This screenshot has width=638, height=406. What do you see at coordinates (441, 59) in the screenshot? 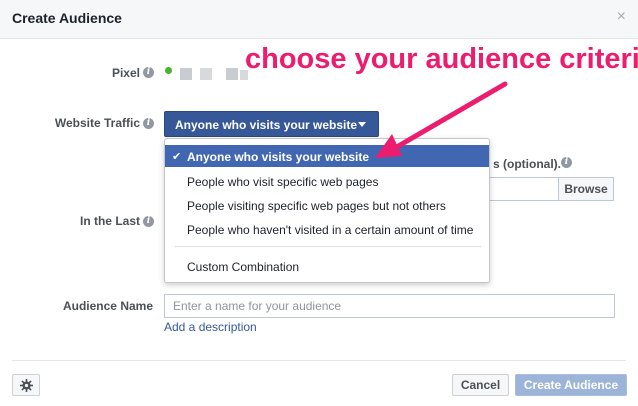
I see `annotation-text: choose your audience criteria` at bounding box center [441, 59].